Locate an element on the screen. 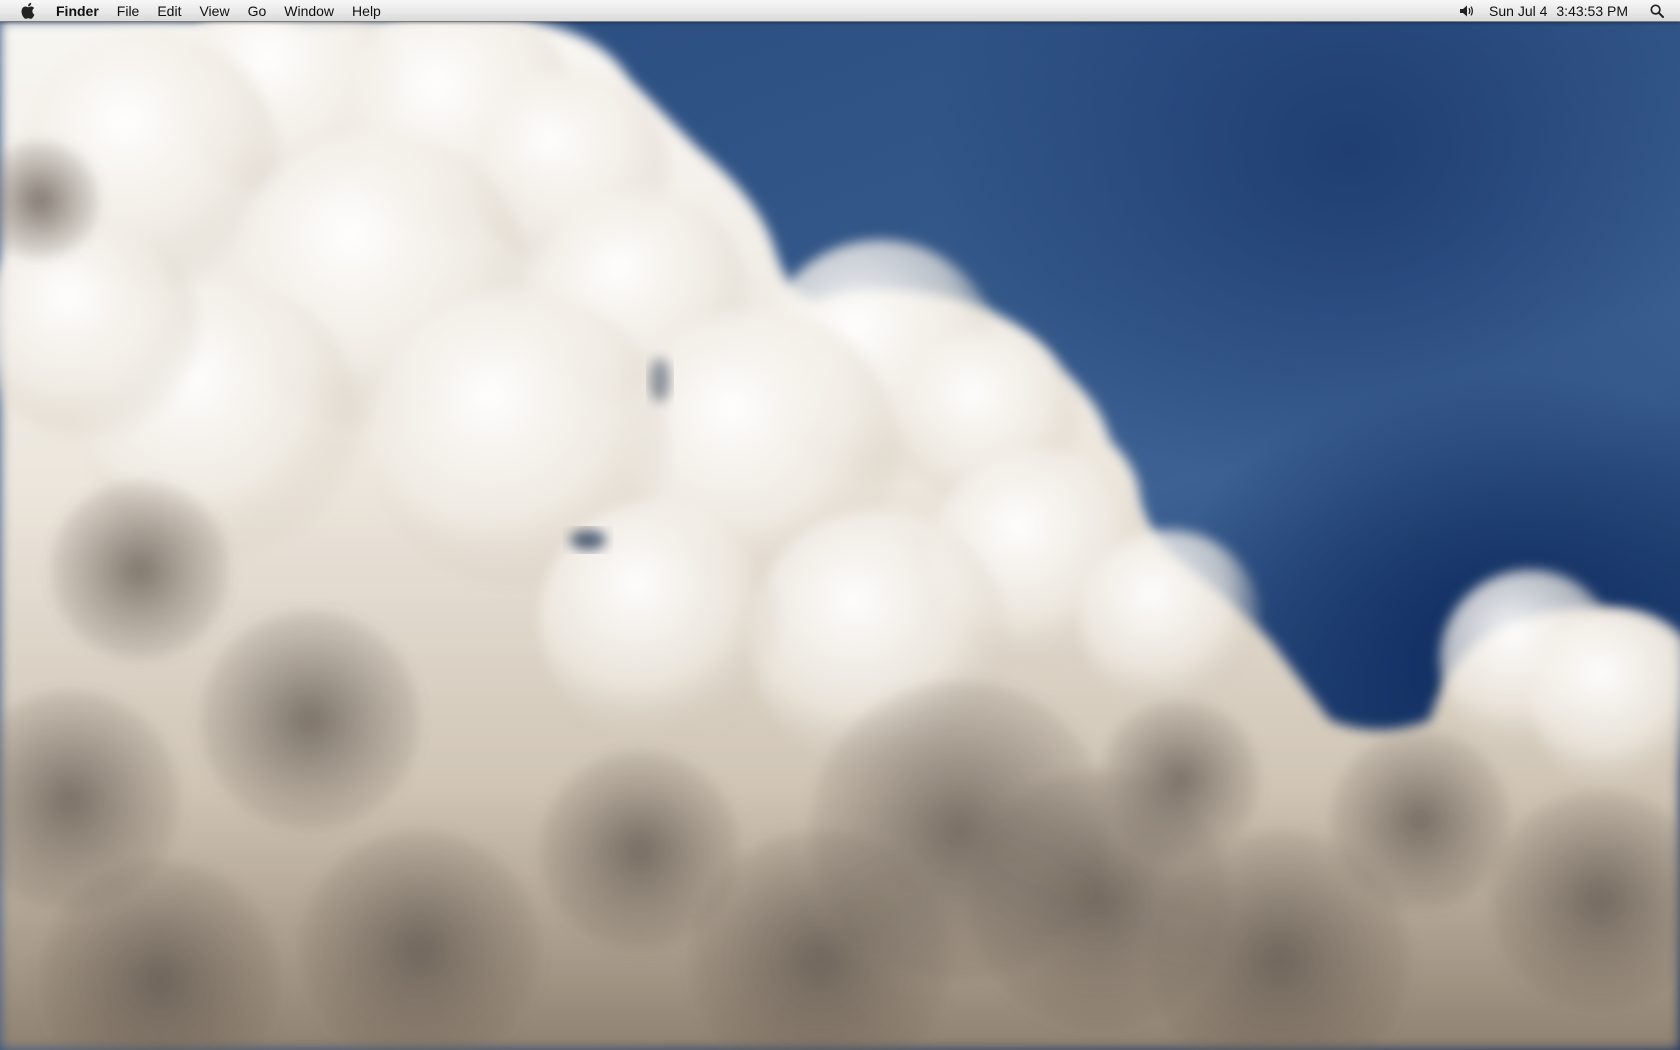  clock-time: 3:43:53 PM is located at coordinates (1592, 10).